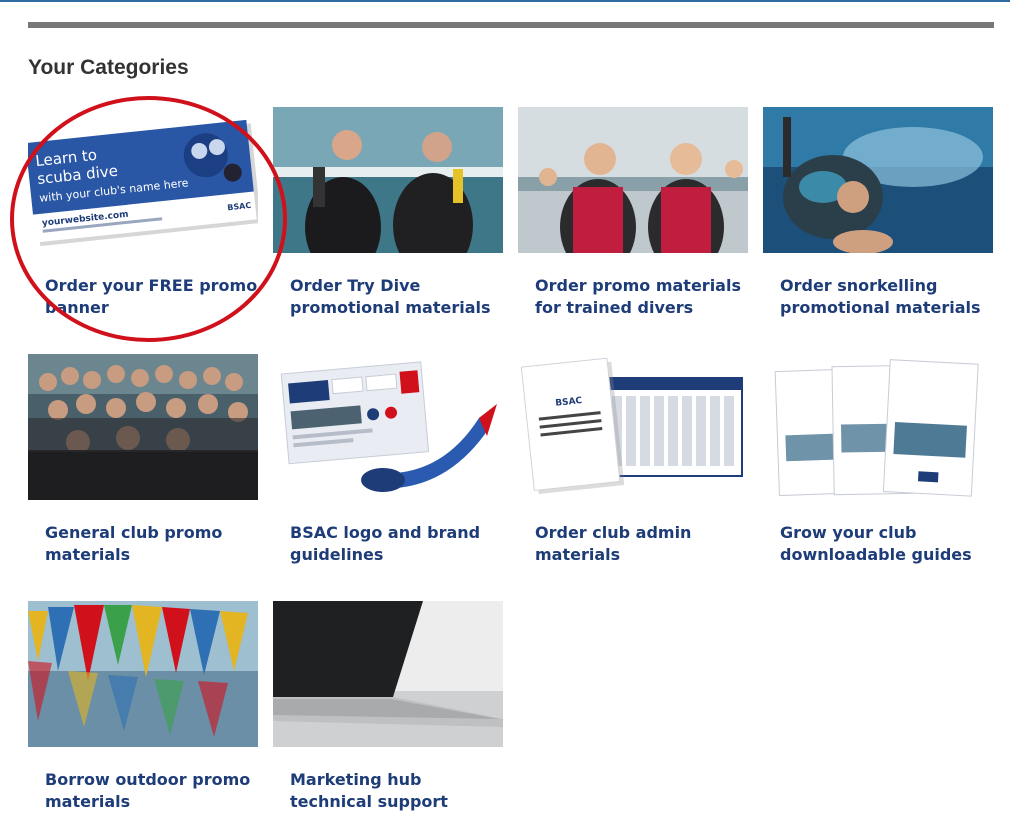 The image size is (1010, 834). Describe the element at coordinates (143, 674) in the screenshot. I see `bunting-flags-photo` at that location.